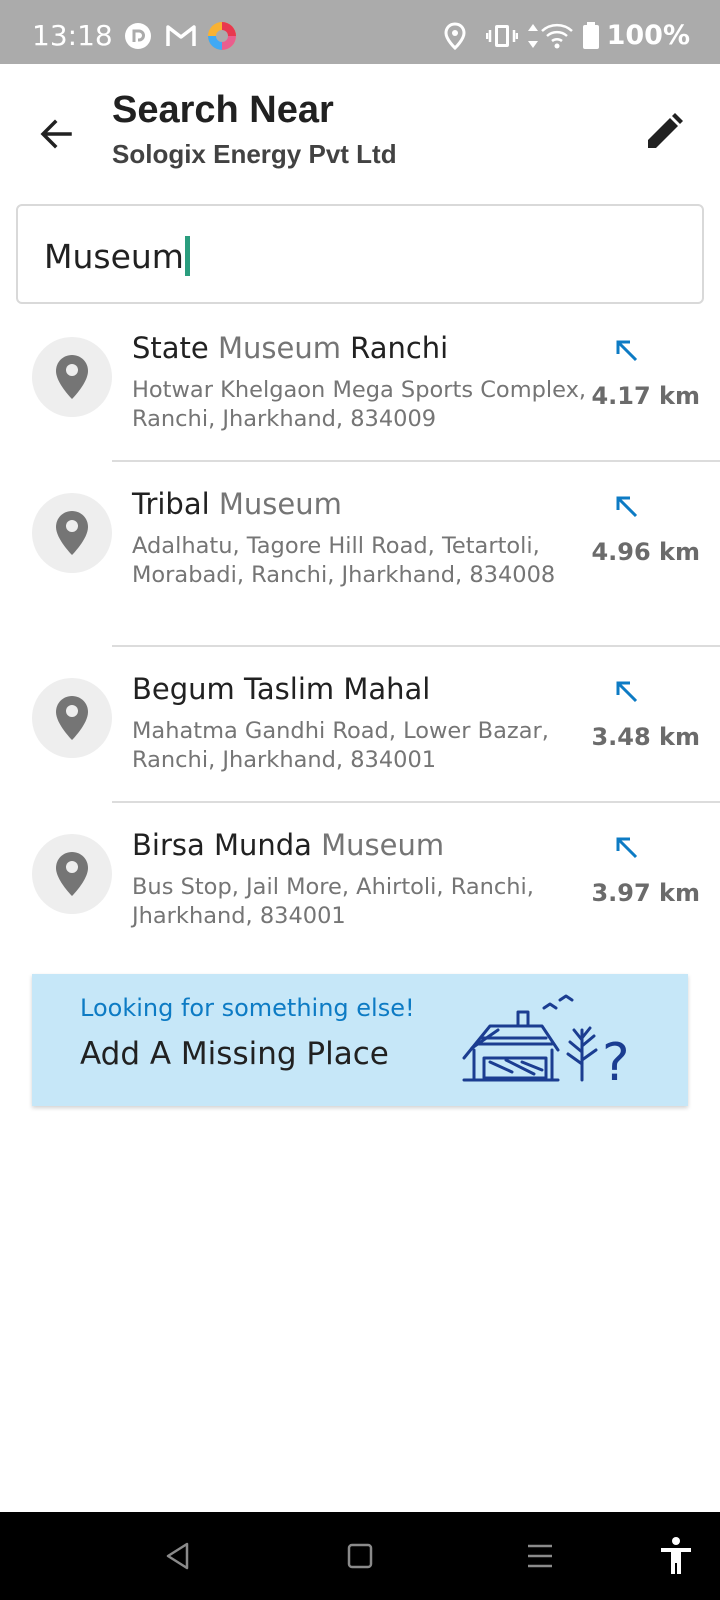 The width and height of the screenshot is (720, 1600). I want to click on accessibility-button, so click(676, 1556).